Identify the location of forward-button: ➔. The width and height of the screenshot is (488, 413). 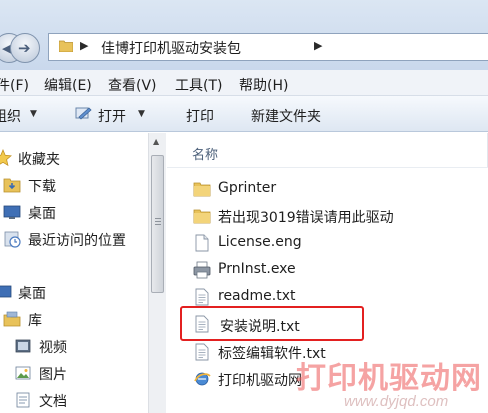
(25, 48).